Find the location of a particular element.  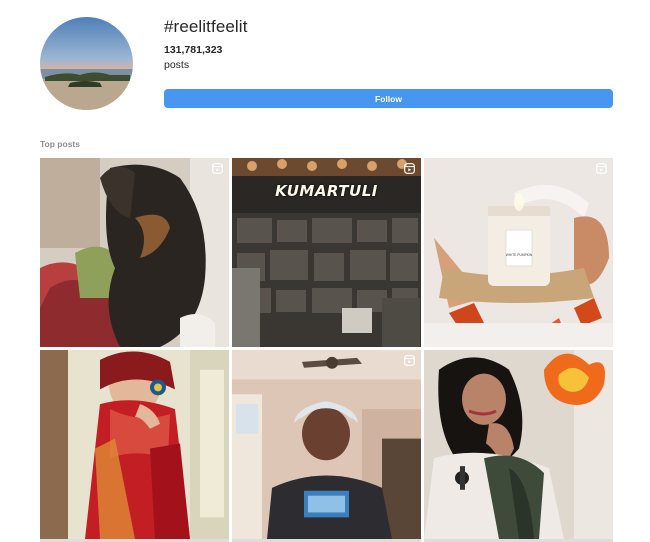

hashtag-avatar is located at coordinates (86, 63).